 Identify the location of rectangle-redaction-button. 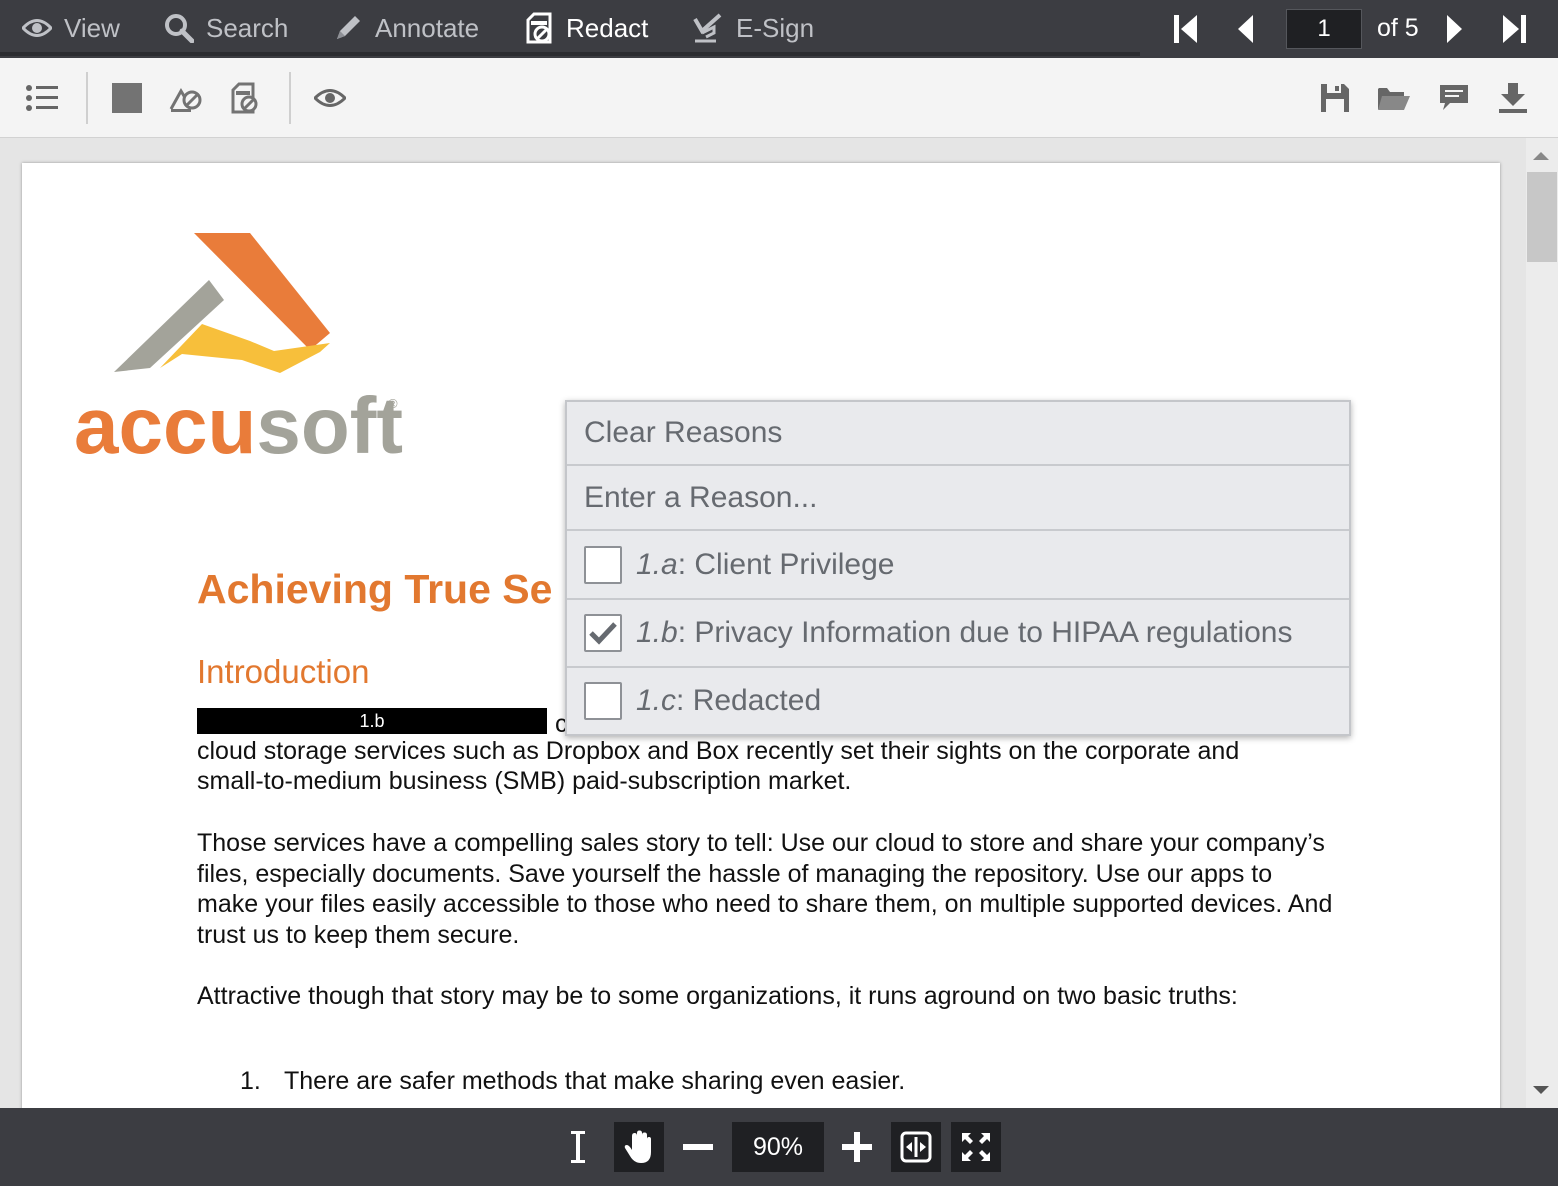
(127, 98).